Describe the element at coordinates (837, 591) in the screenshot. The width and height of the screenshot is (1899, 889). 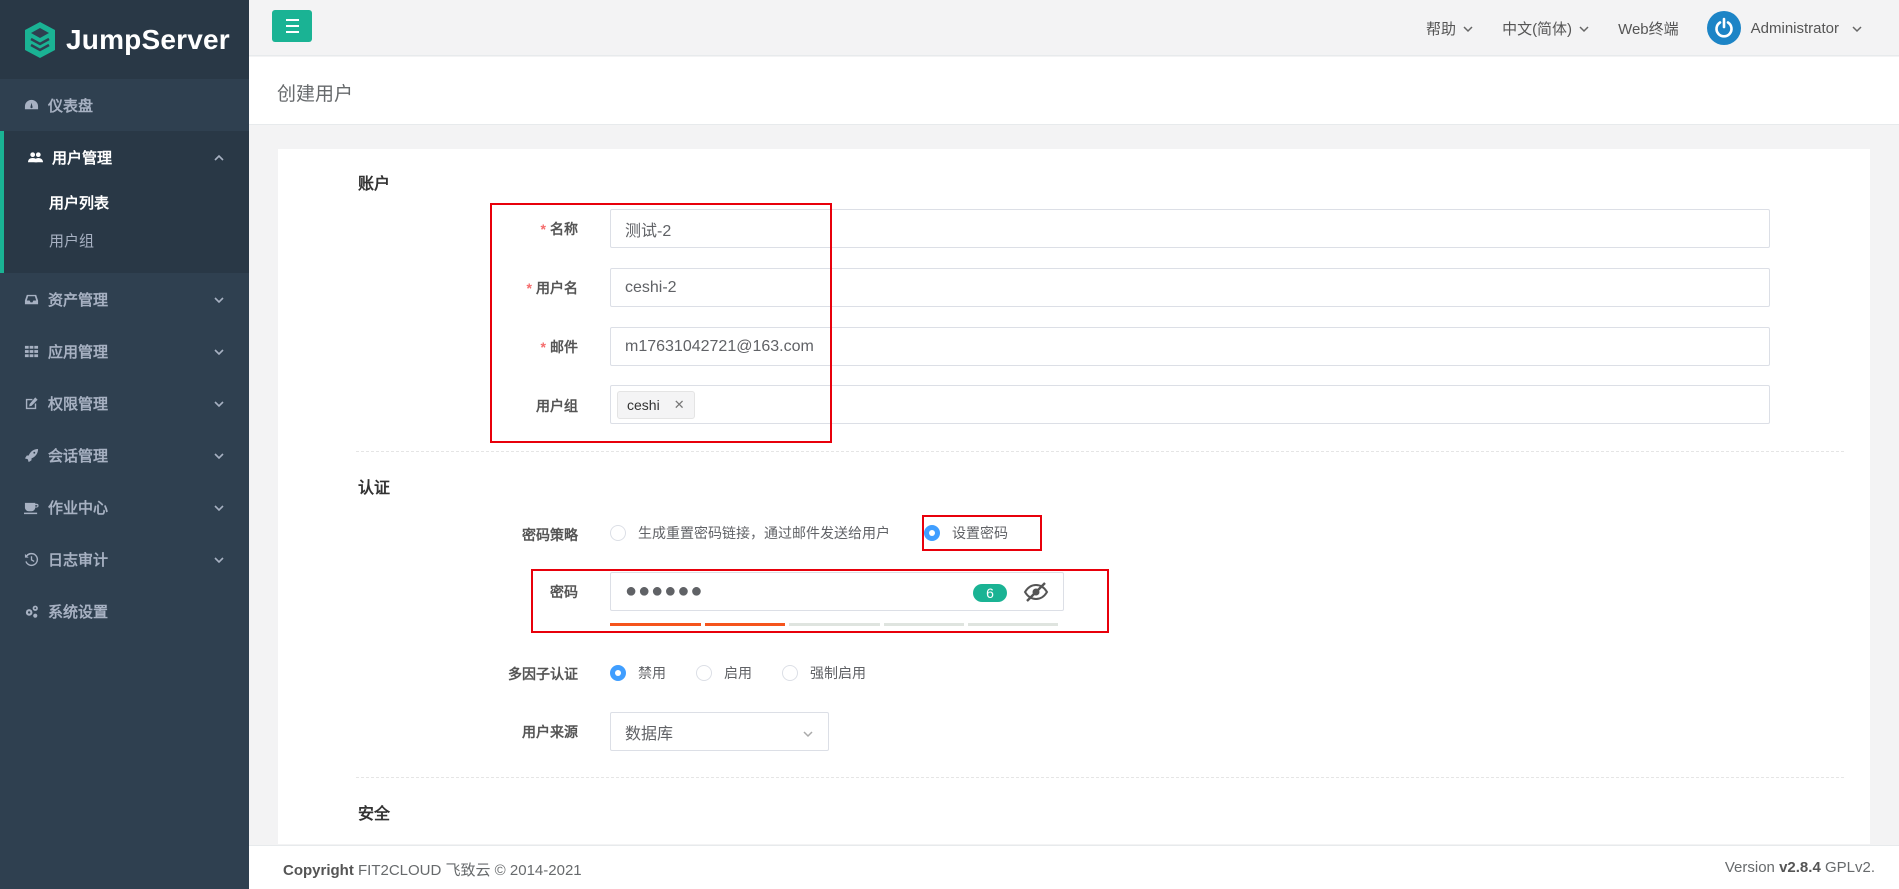
I see `password-input: ●●●●●● 6` at that location.